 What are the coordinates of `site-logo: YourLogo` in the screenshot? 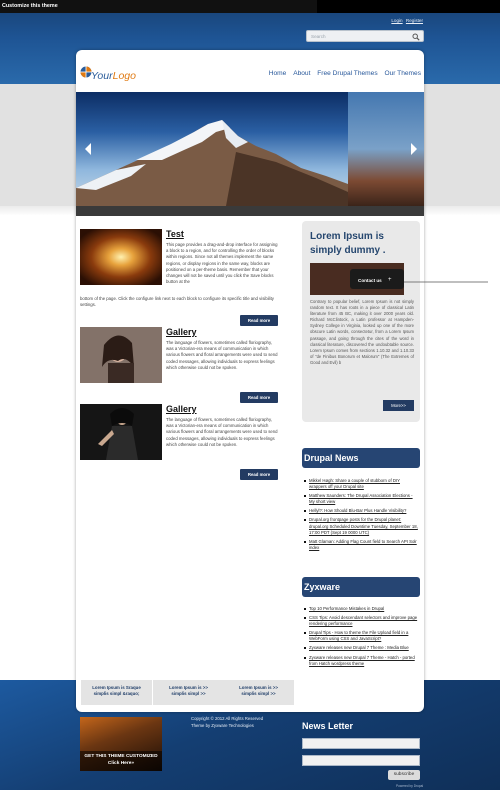 It's located at (115, 76).